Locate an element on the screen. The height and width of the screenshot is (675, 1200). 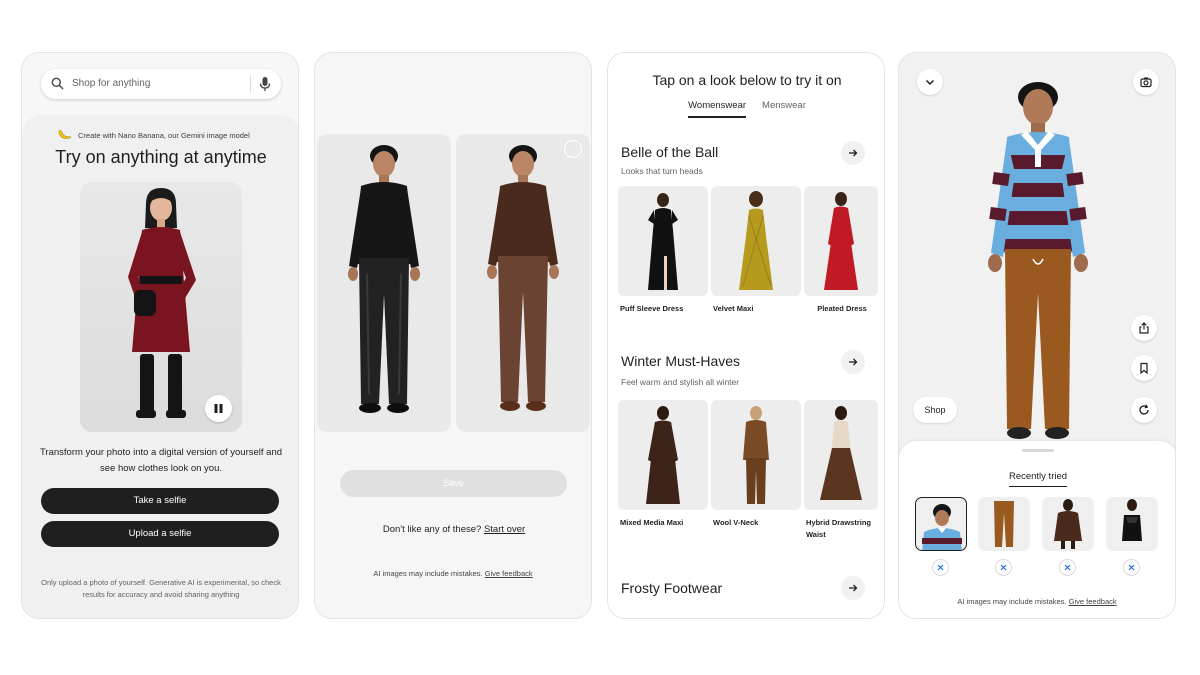
start-over-link: Start over is located at coordinates (504, 529).